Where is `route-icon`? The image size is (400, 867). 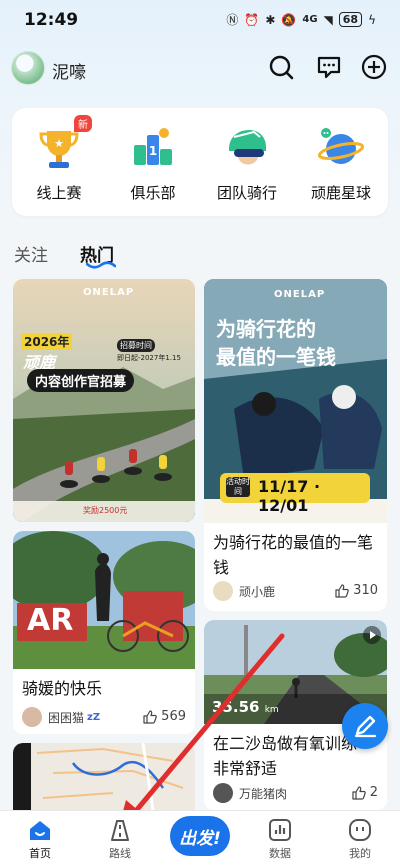 route-icon is located at coordinates (120, 830).